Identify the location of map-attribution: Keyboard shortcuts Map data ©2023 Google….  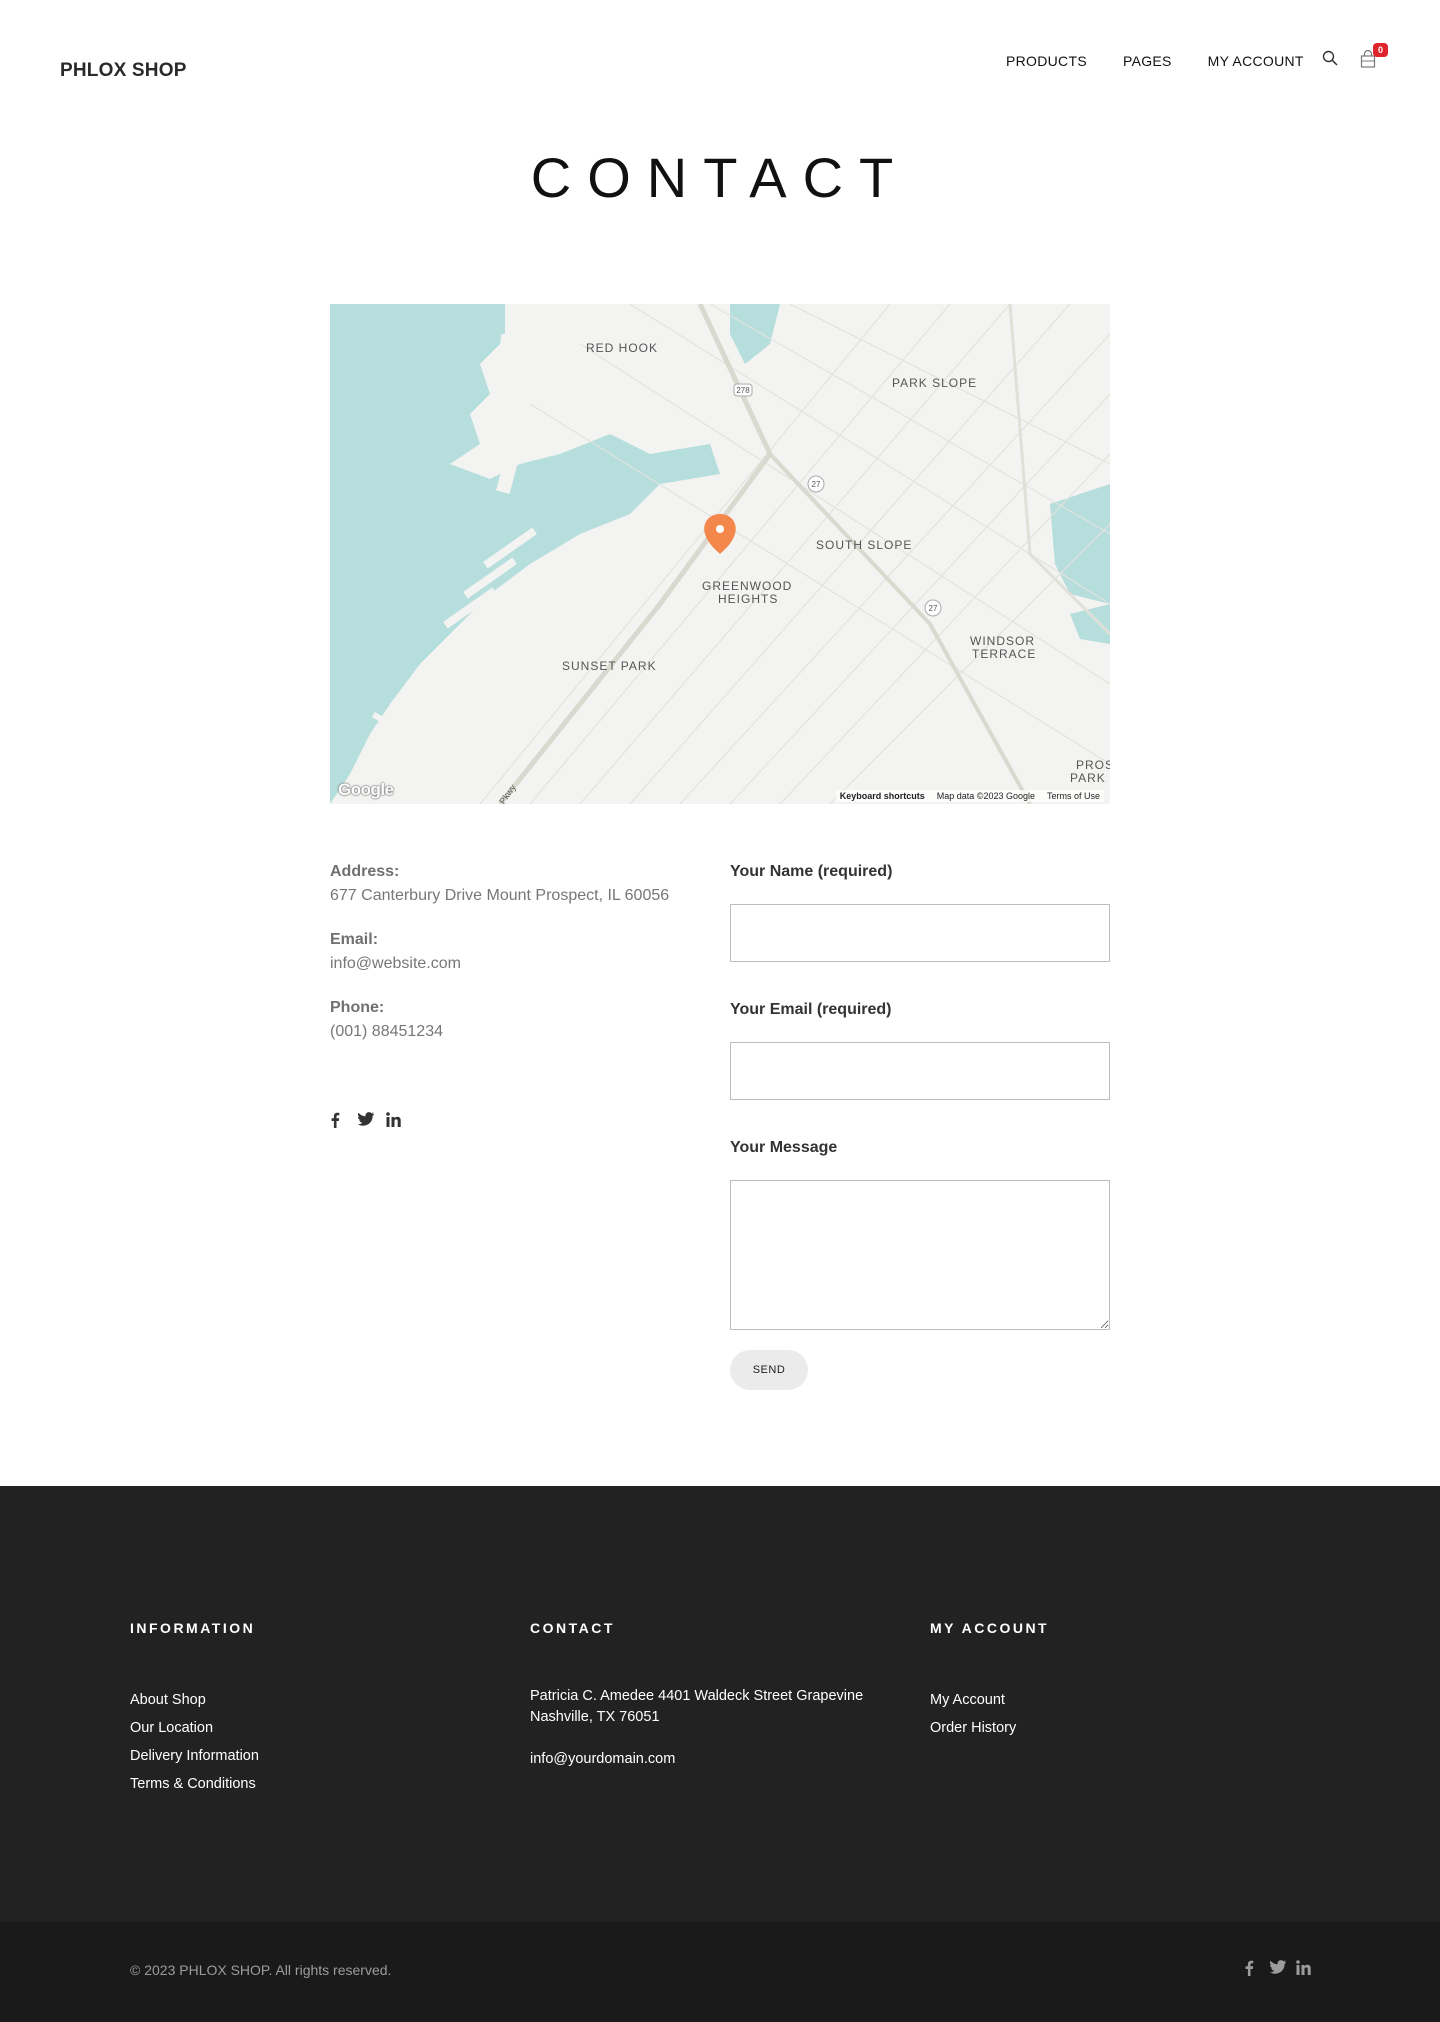
(969, 796).